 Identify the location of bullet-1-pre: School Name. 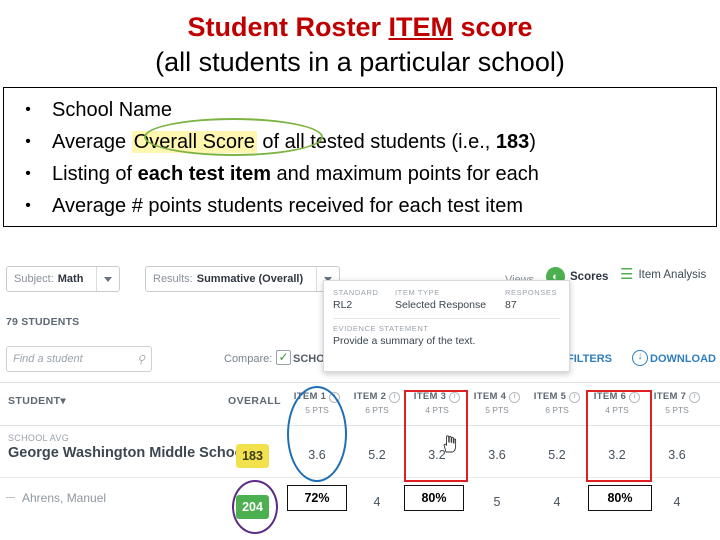
(112, 110).